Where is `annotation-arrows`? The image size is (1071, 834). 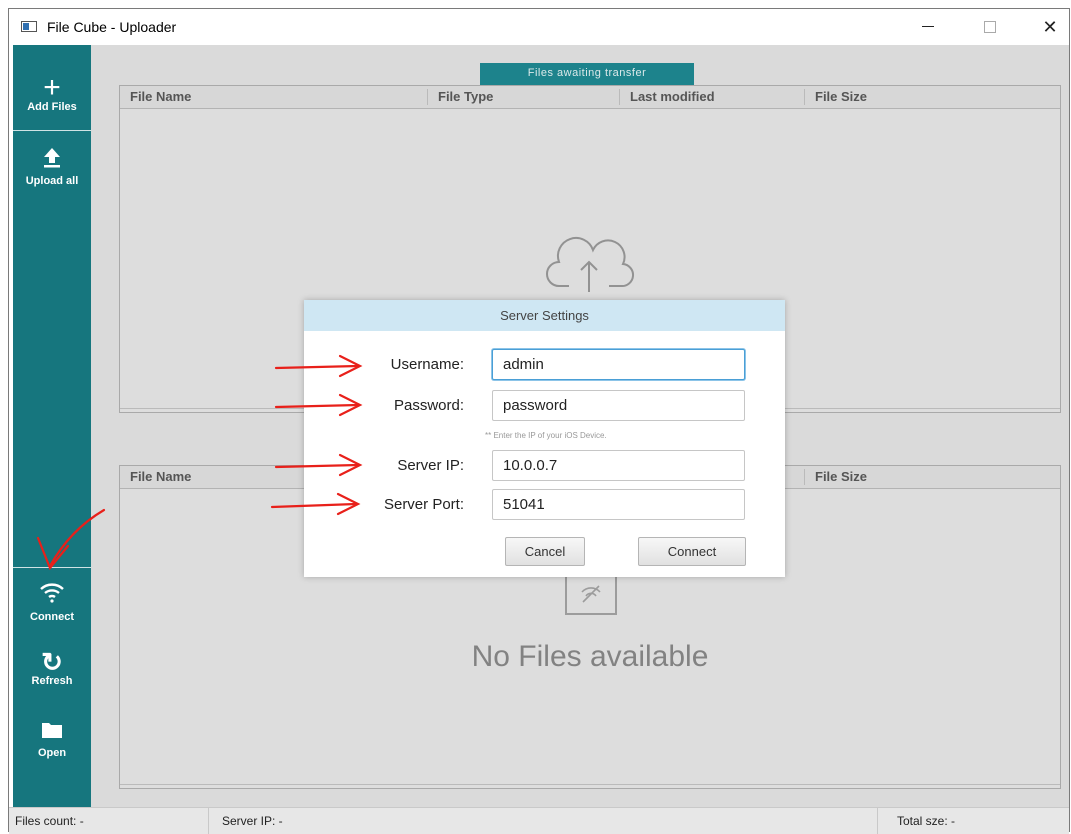 annotation-arrows is located at coordinates (199, 462).